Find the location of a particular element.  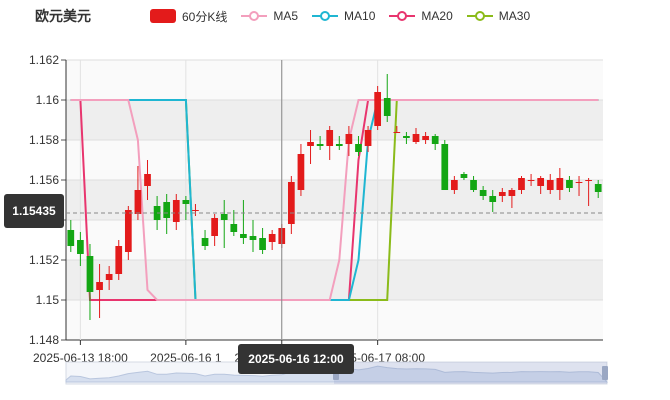

y-tick-label: 1.152 is located at coordinates (44, 260).